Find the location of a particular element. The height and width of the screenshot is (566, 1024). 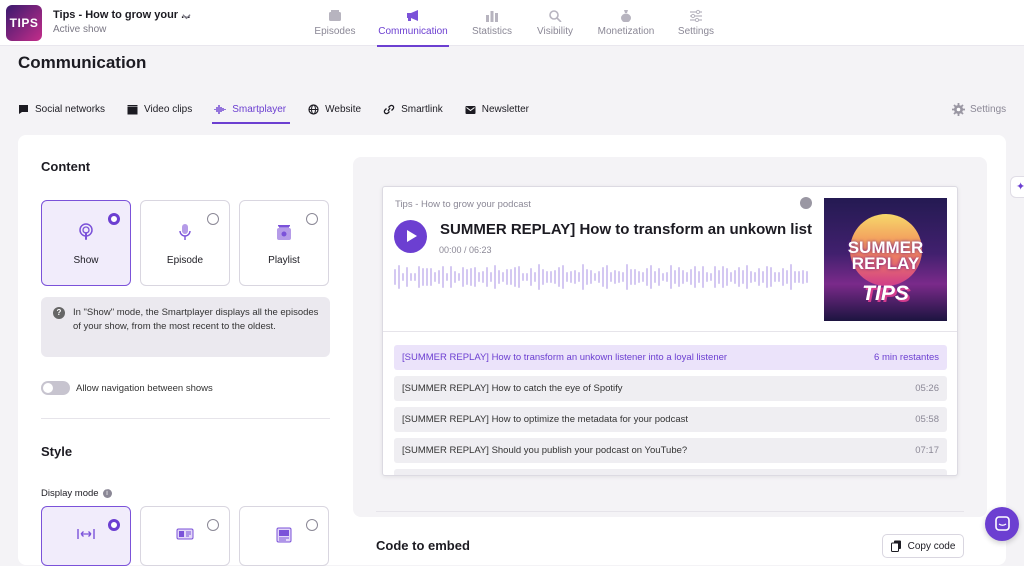

embed-title: Code to embed is located at coordinates (423, 545).